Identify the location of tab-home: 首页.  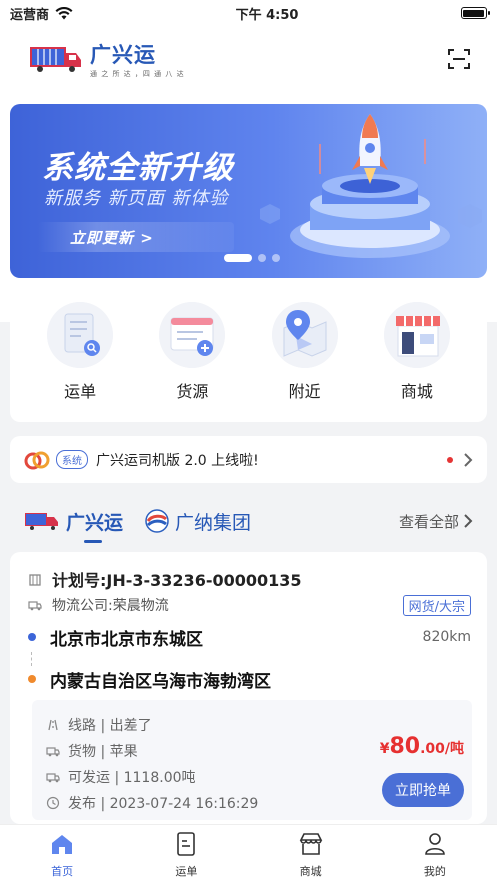
(62, 857).